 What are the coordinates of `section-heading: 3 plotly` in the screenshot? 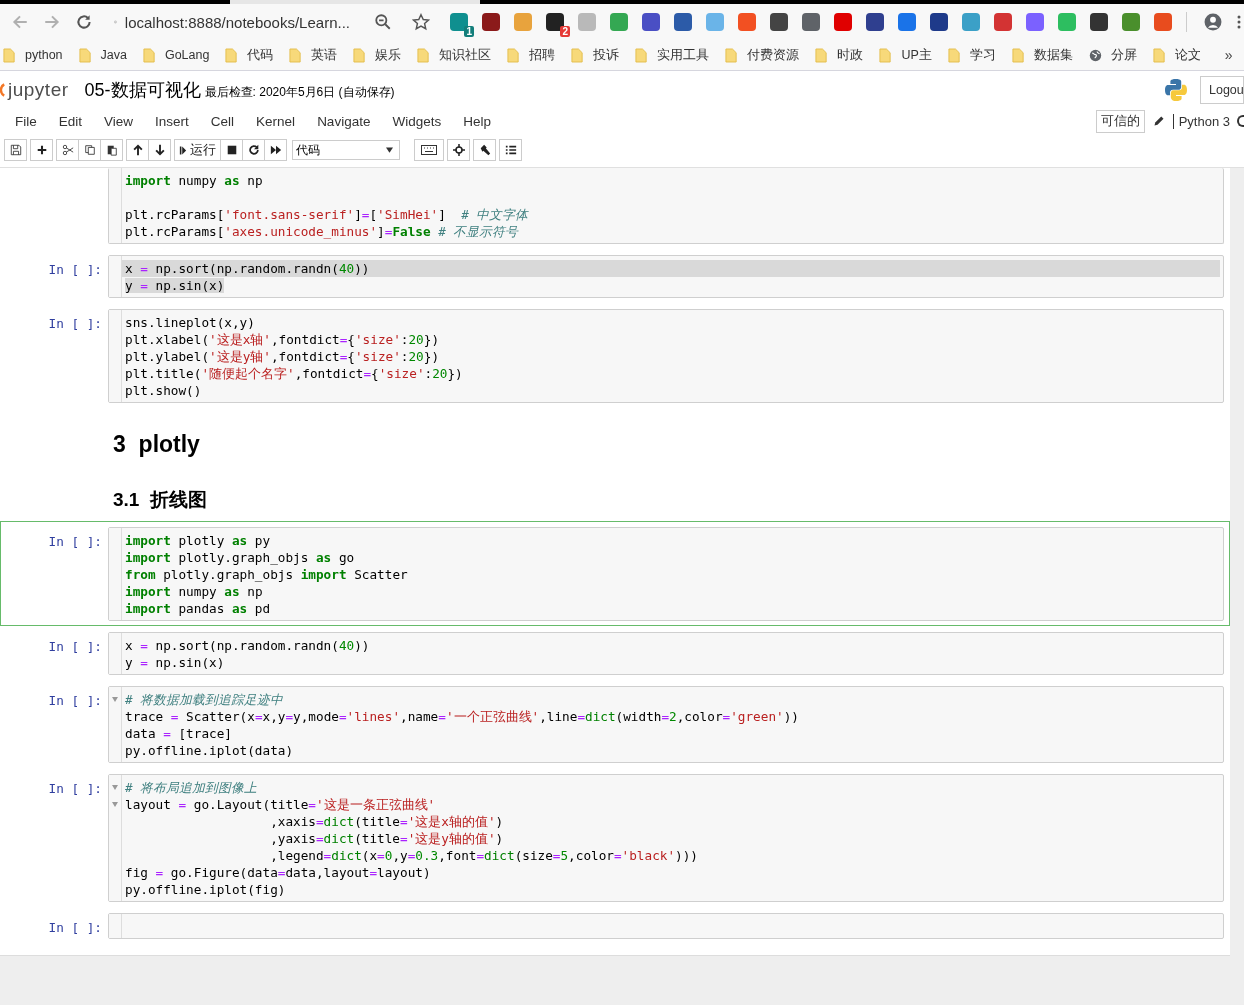 It's located at (156, 444).